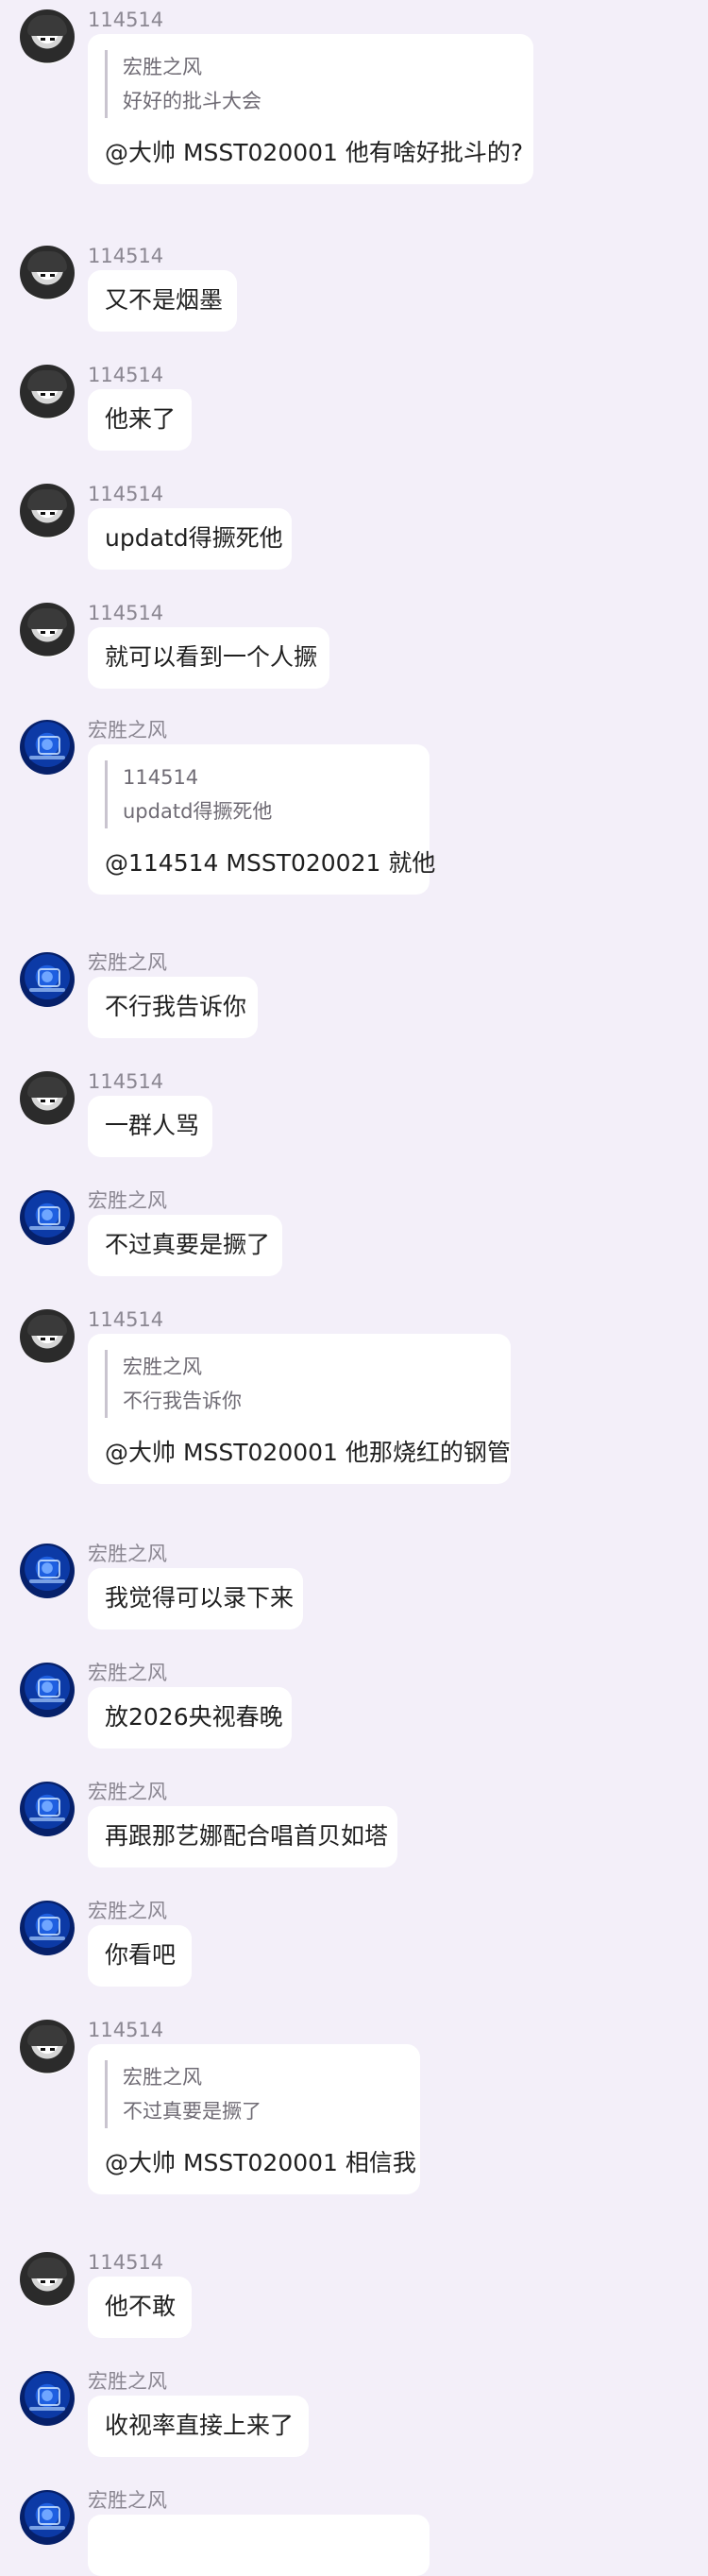  I want to click on message-bubble: updatd得撅死他, so click(190, 539).